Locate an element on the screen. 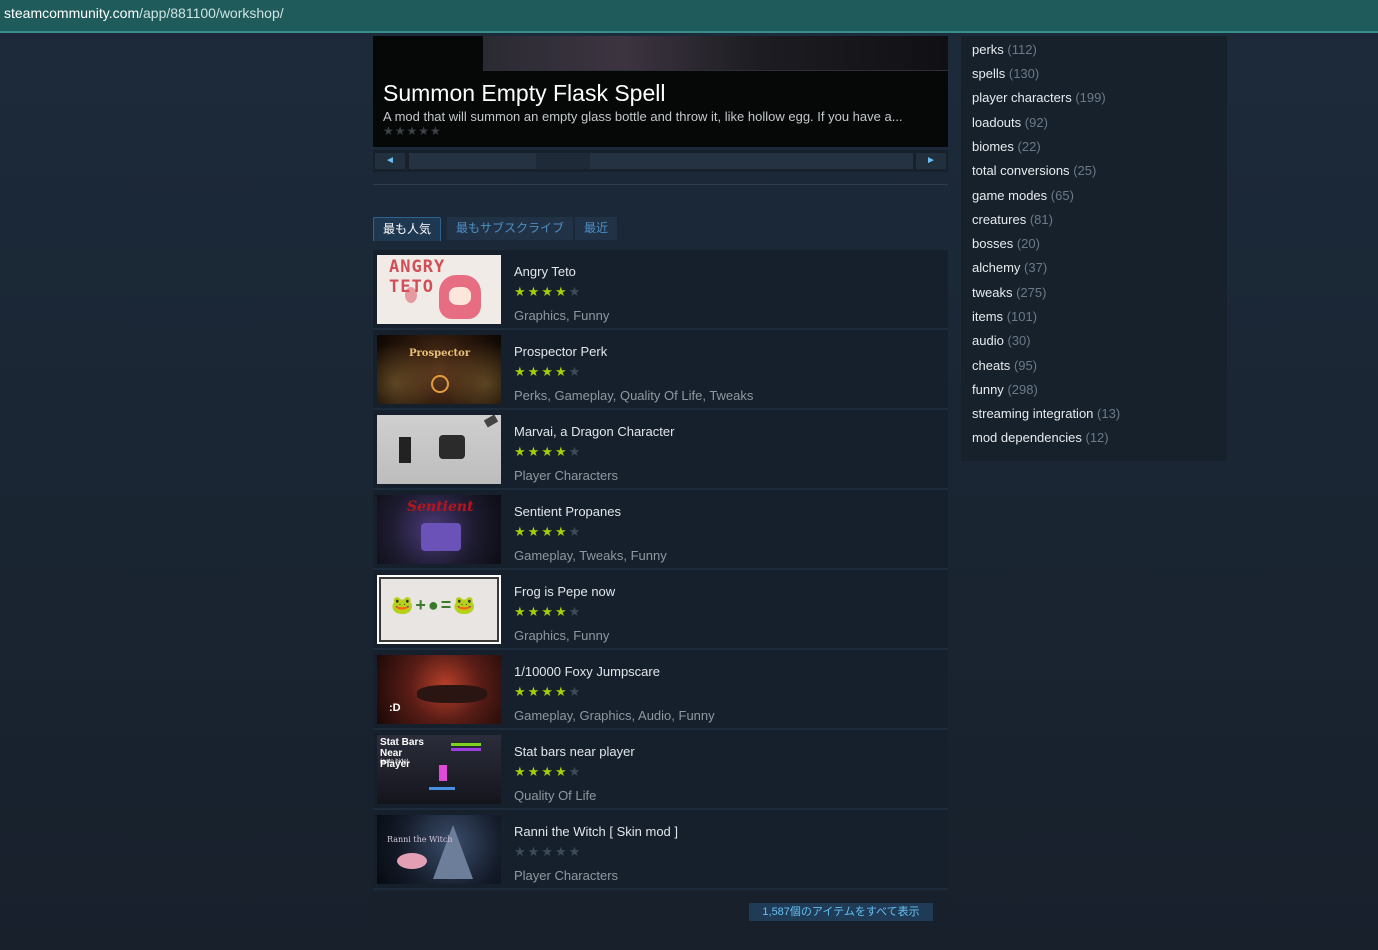  item-title: Marvai, a Dragon Character is located at coordinates (594, 431).